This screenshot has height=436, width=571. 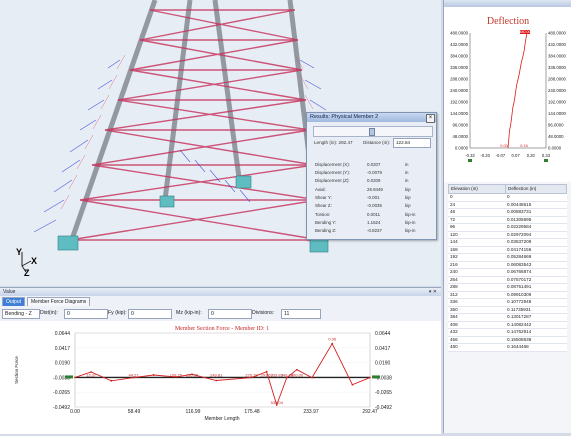 What do you see at coordinates (263, 313) in the screenshot?
I see `divisions-label: Divisions:` at bounding box center [263, 313].